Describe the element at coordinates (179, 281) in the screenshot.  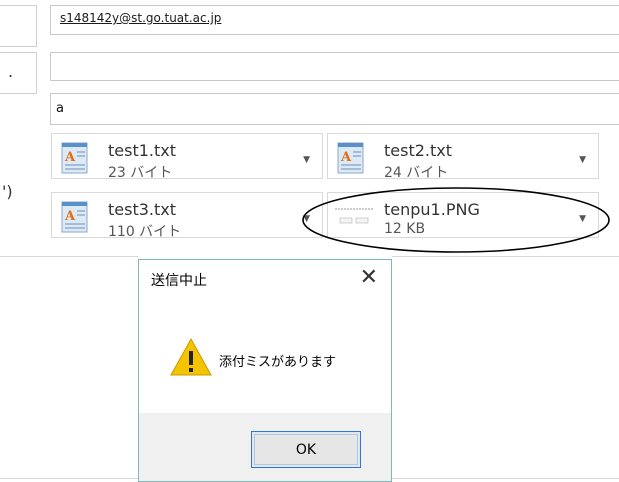
I see `dialog-title: 送信中止` at that location.